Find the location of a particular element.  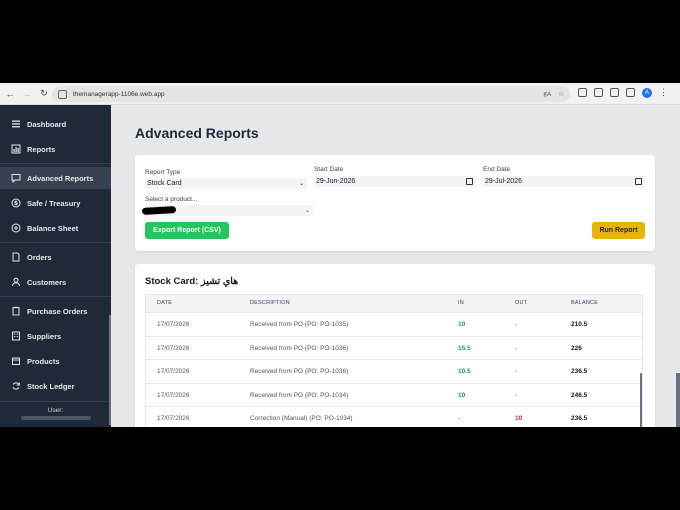

sidebar-item-customers: Customers is located at coordinates (55, 282).